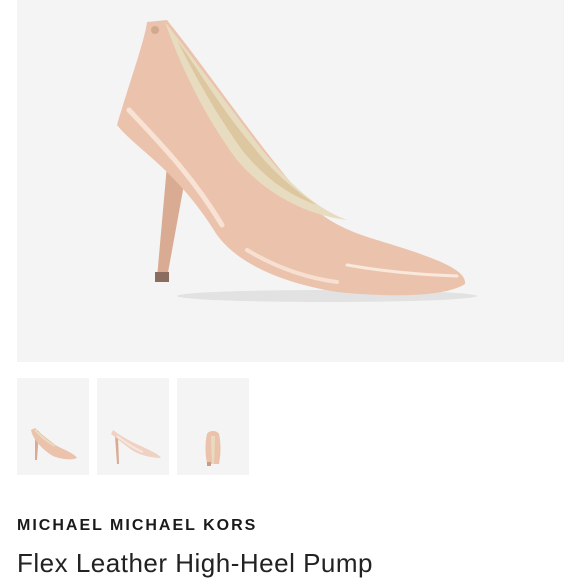  What do you see at coordinates (53, 426) in the screenshot?
I see `thumbnail-side-view` at bounding box center [53, 426].